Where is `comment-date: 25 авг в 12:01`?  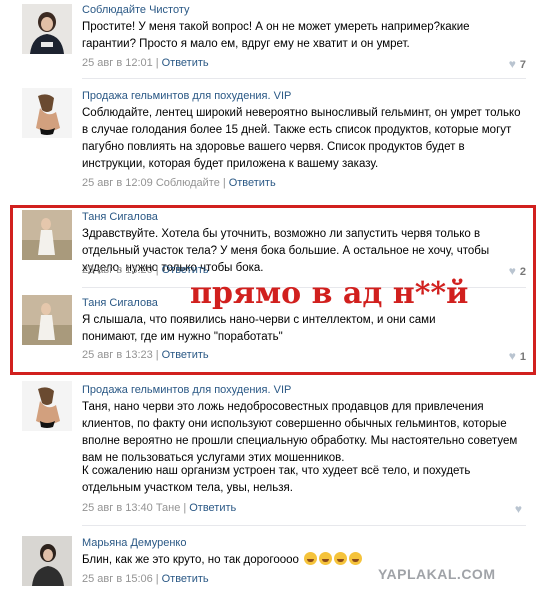 comment-date: 25 авг в 12:01 is located at coordinates (117, 63).